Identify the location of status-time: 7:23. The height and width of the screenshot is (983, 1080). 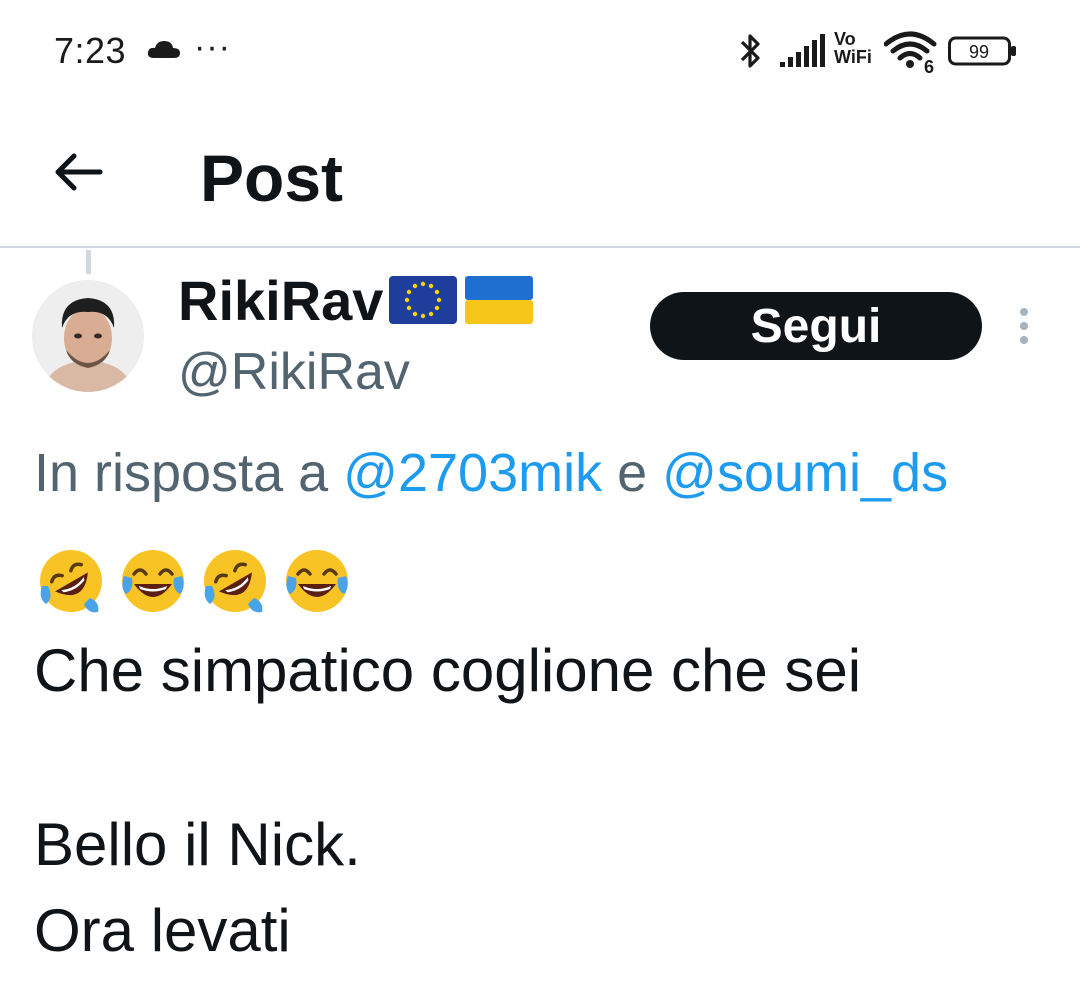
(90, 50).